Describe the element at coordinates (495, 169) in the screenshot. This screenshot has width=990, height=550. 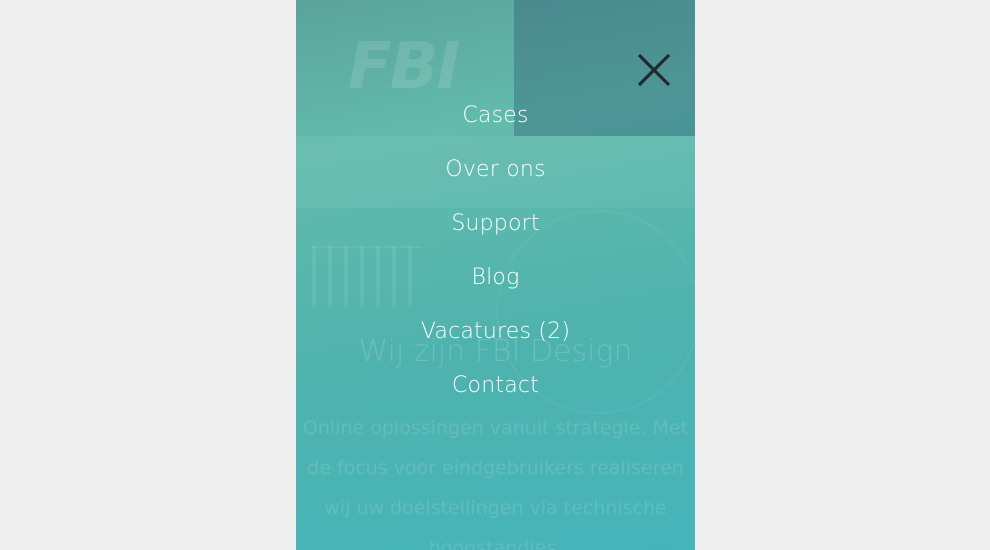
I see `menu-link-over-ons: Over ons` at that location.